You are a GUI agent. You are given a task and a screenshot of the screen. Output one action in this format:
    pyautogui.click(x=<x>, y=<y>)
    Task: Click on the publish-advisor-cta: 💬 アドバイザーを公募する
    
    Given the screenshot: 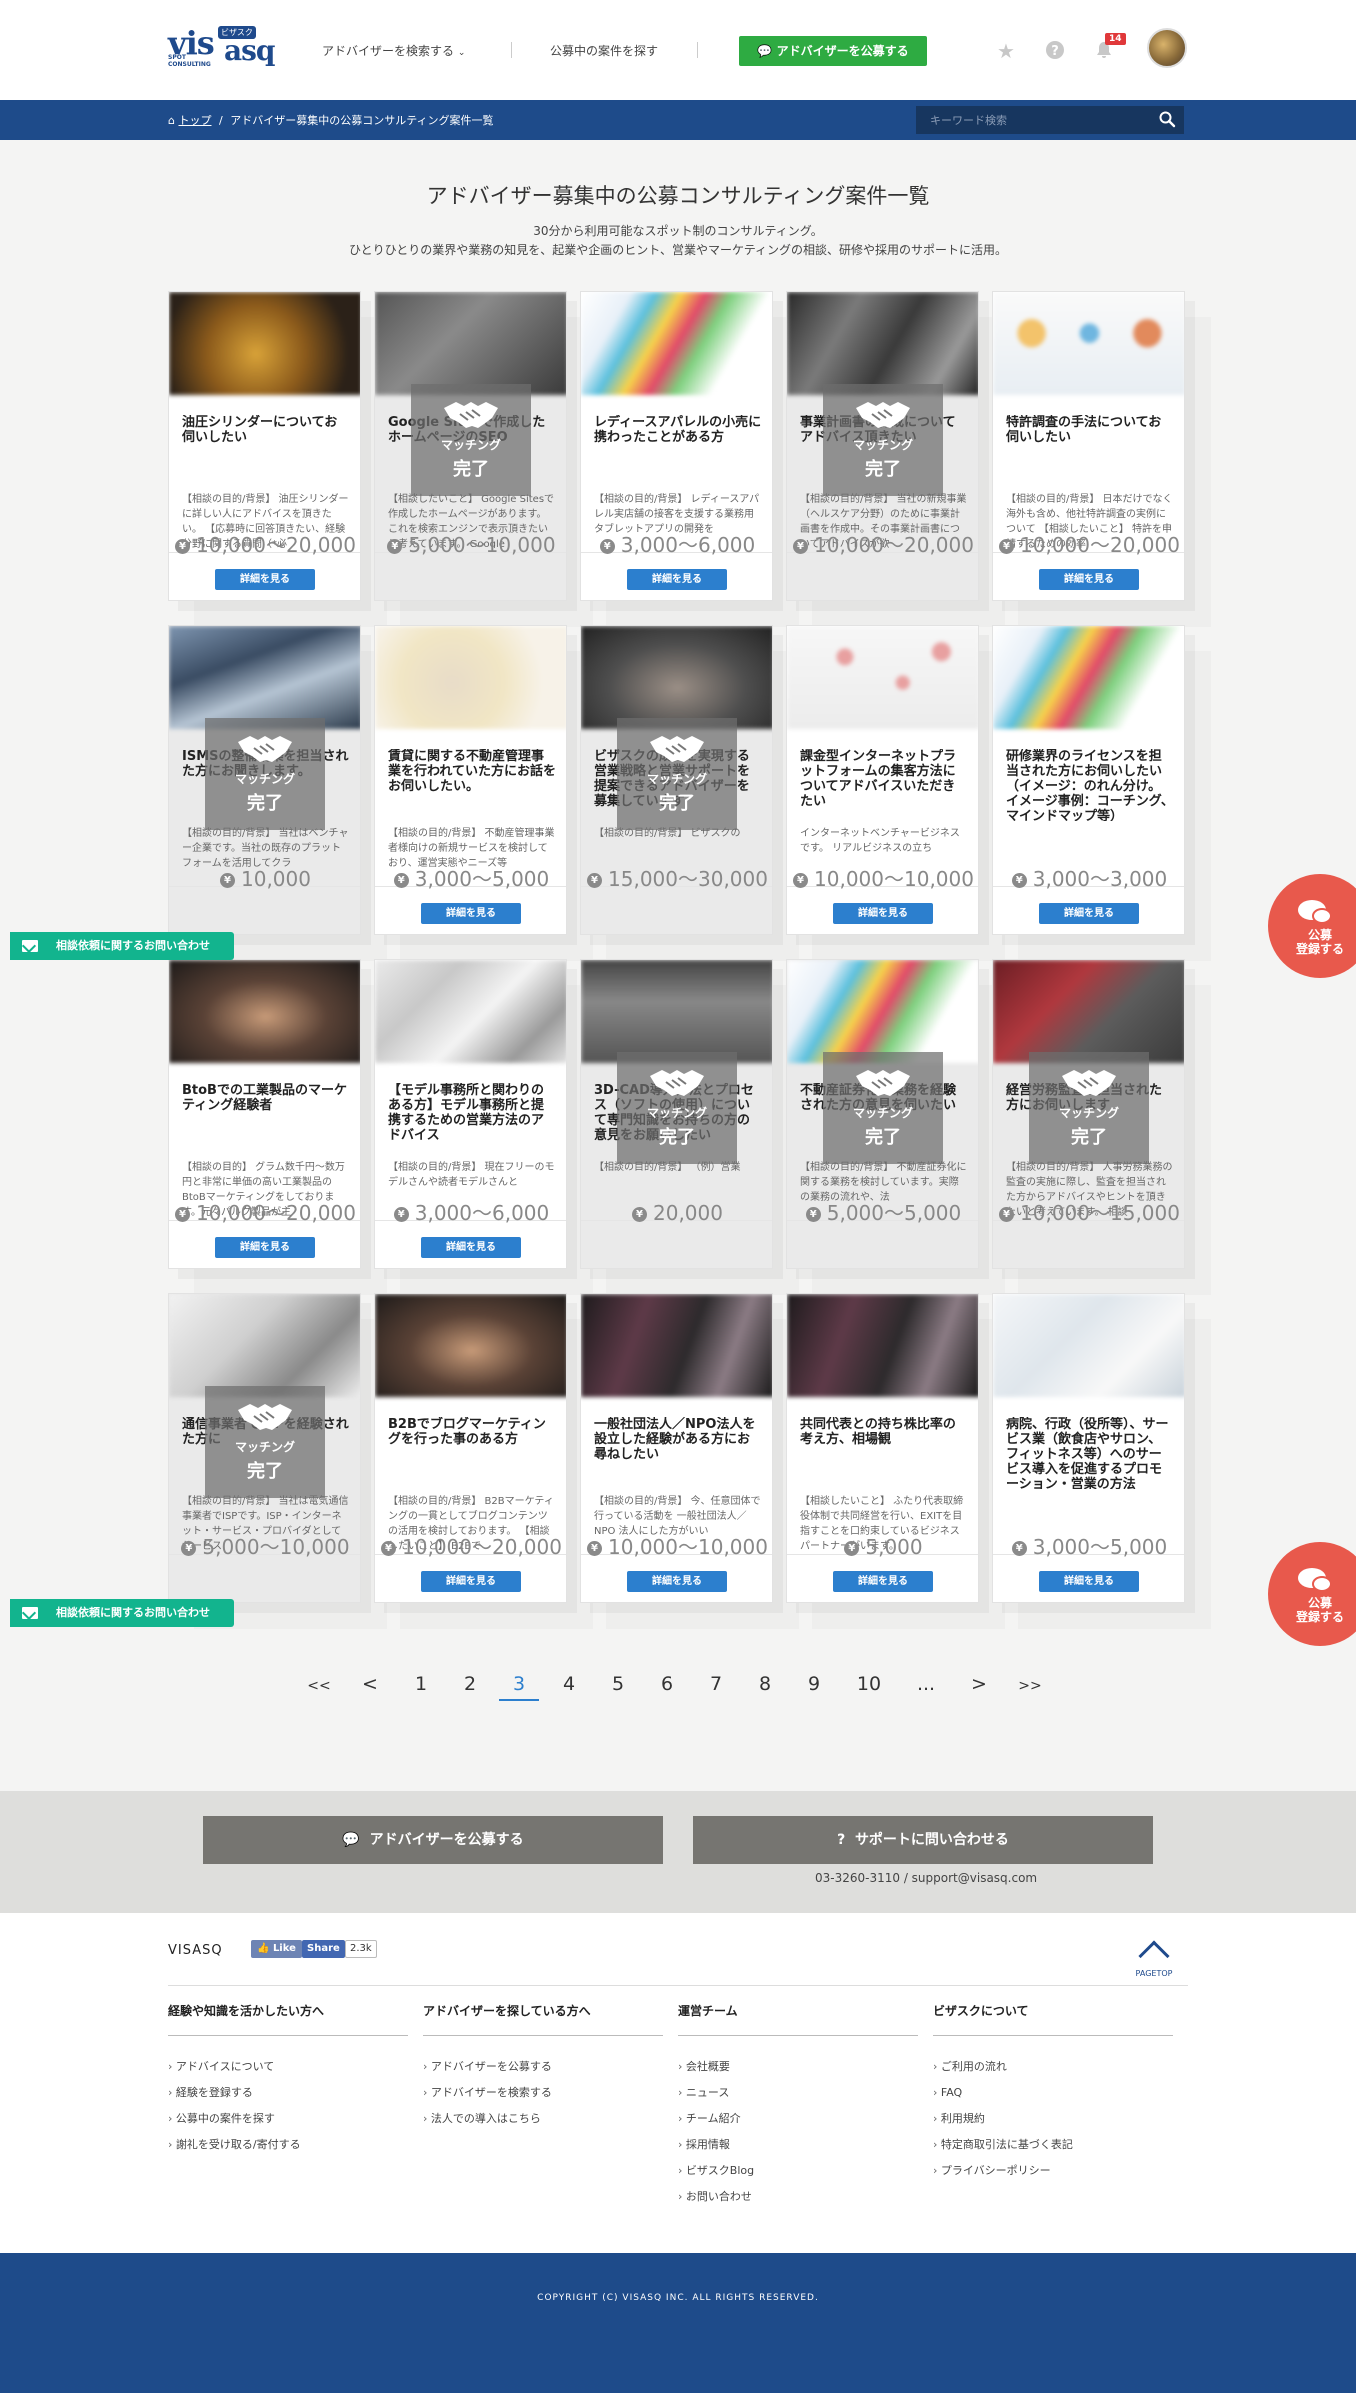 What is the action you would take?
    pyautogui.click(x=433, y=1840)
    